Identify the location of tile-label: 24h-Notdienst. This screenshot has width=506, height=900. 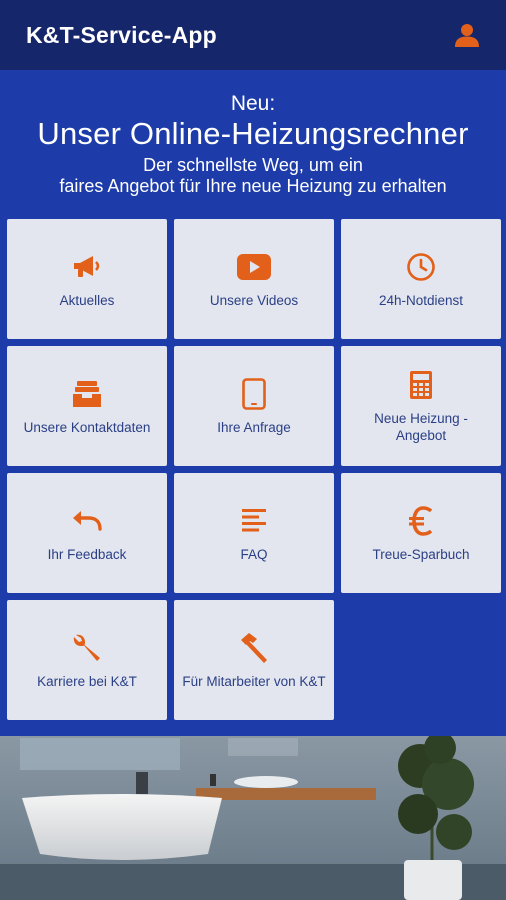
(421, 300).